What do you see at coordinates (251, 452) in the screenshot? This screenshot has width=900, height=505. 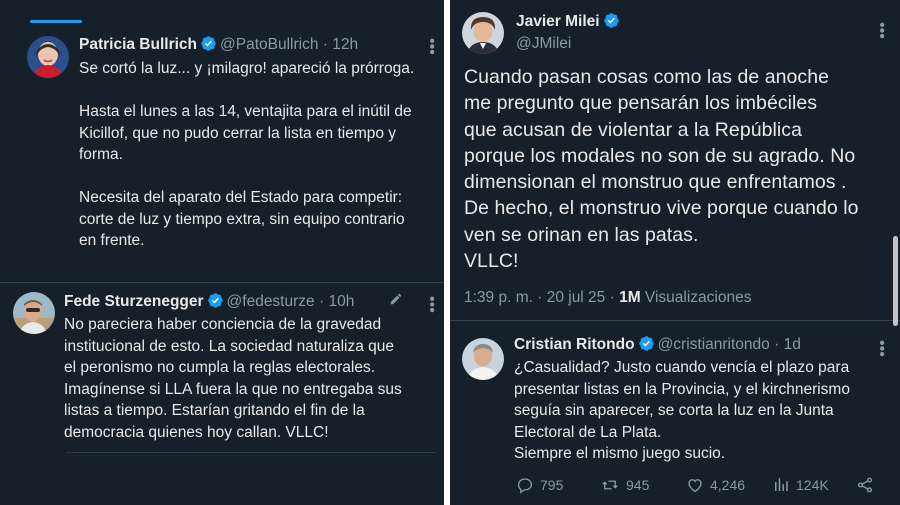 I see `quoted-card-edge` at bounding box center [251, 452].